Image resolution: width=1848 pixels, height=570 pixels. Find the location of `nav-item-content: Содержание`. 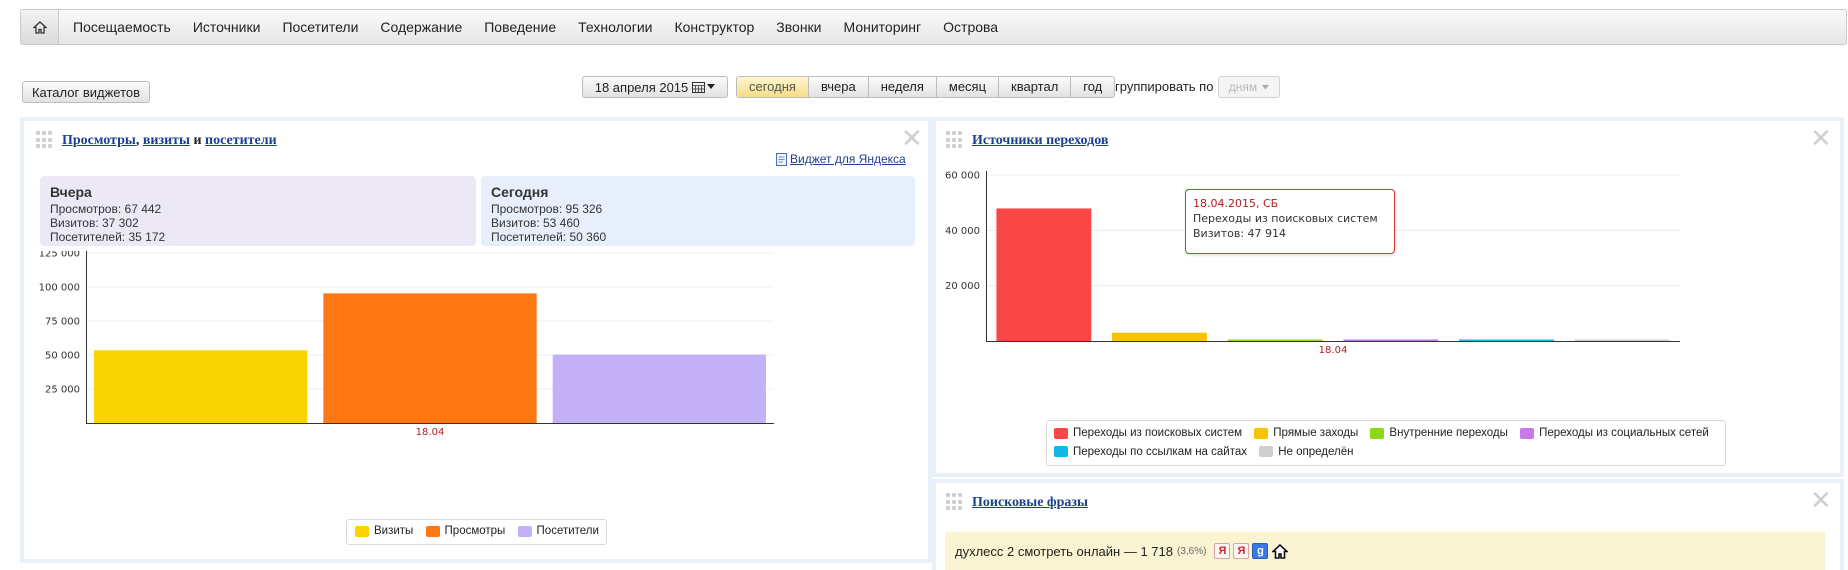

nav-item-content: Содержание is located at coordinates (421, 27).